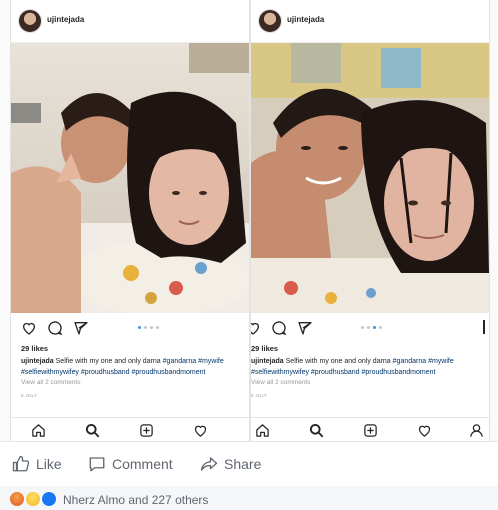 The height and width of the screenshot is (510, 498). What do you see at coordinates (209, 464) in the screenshot?
I see `share-arrow-icon` at bounding box center [209, 464].